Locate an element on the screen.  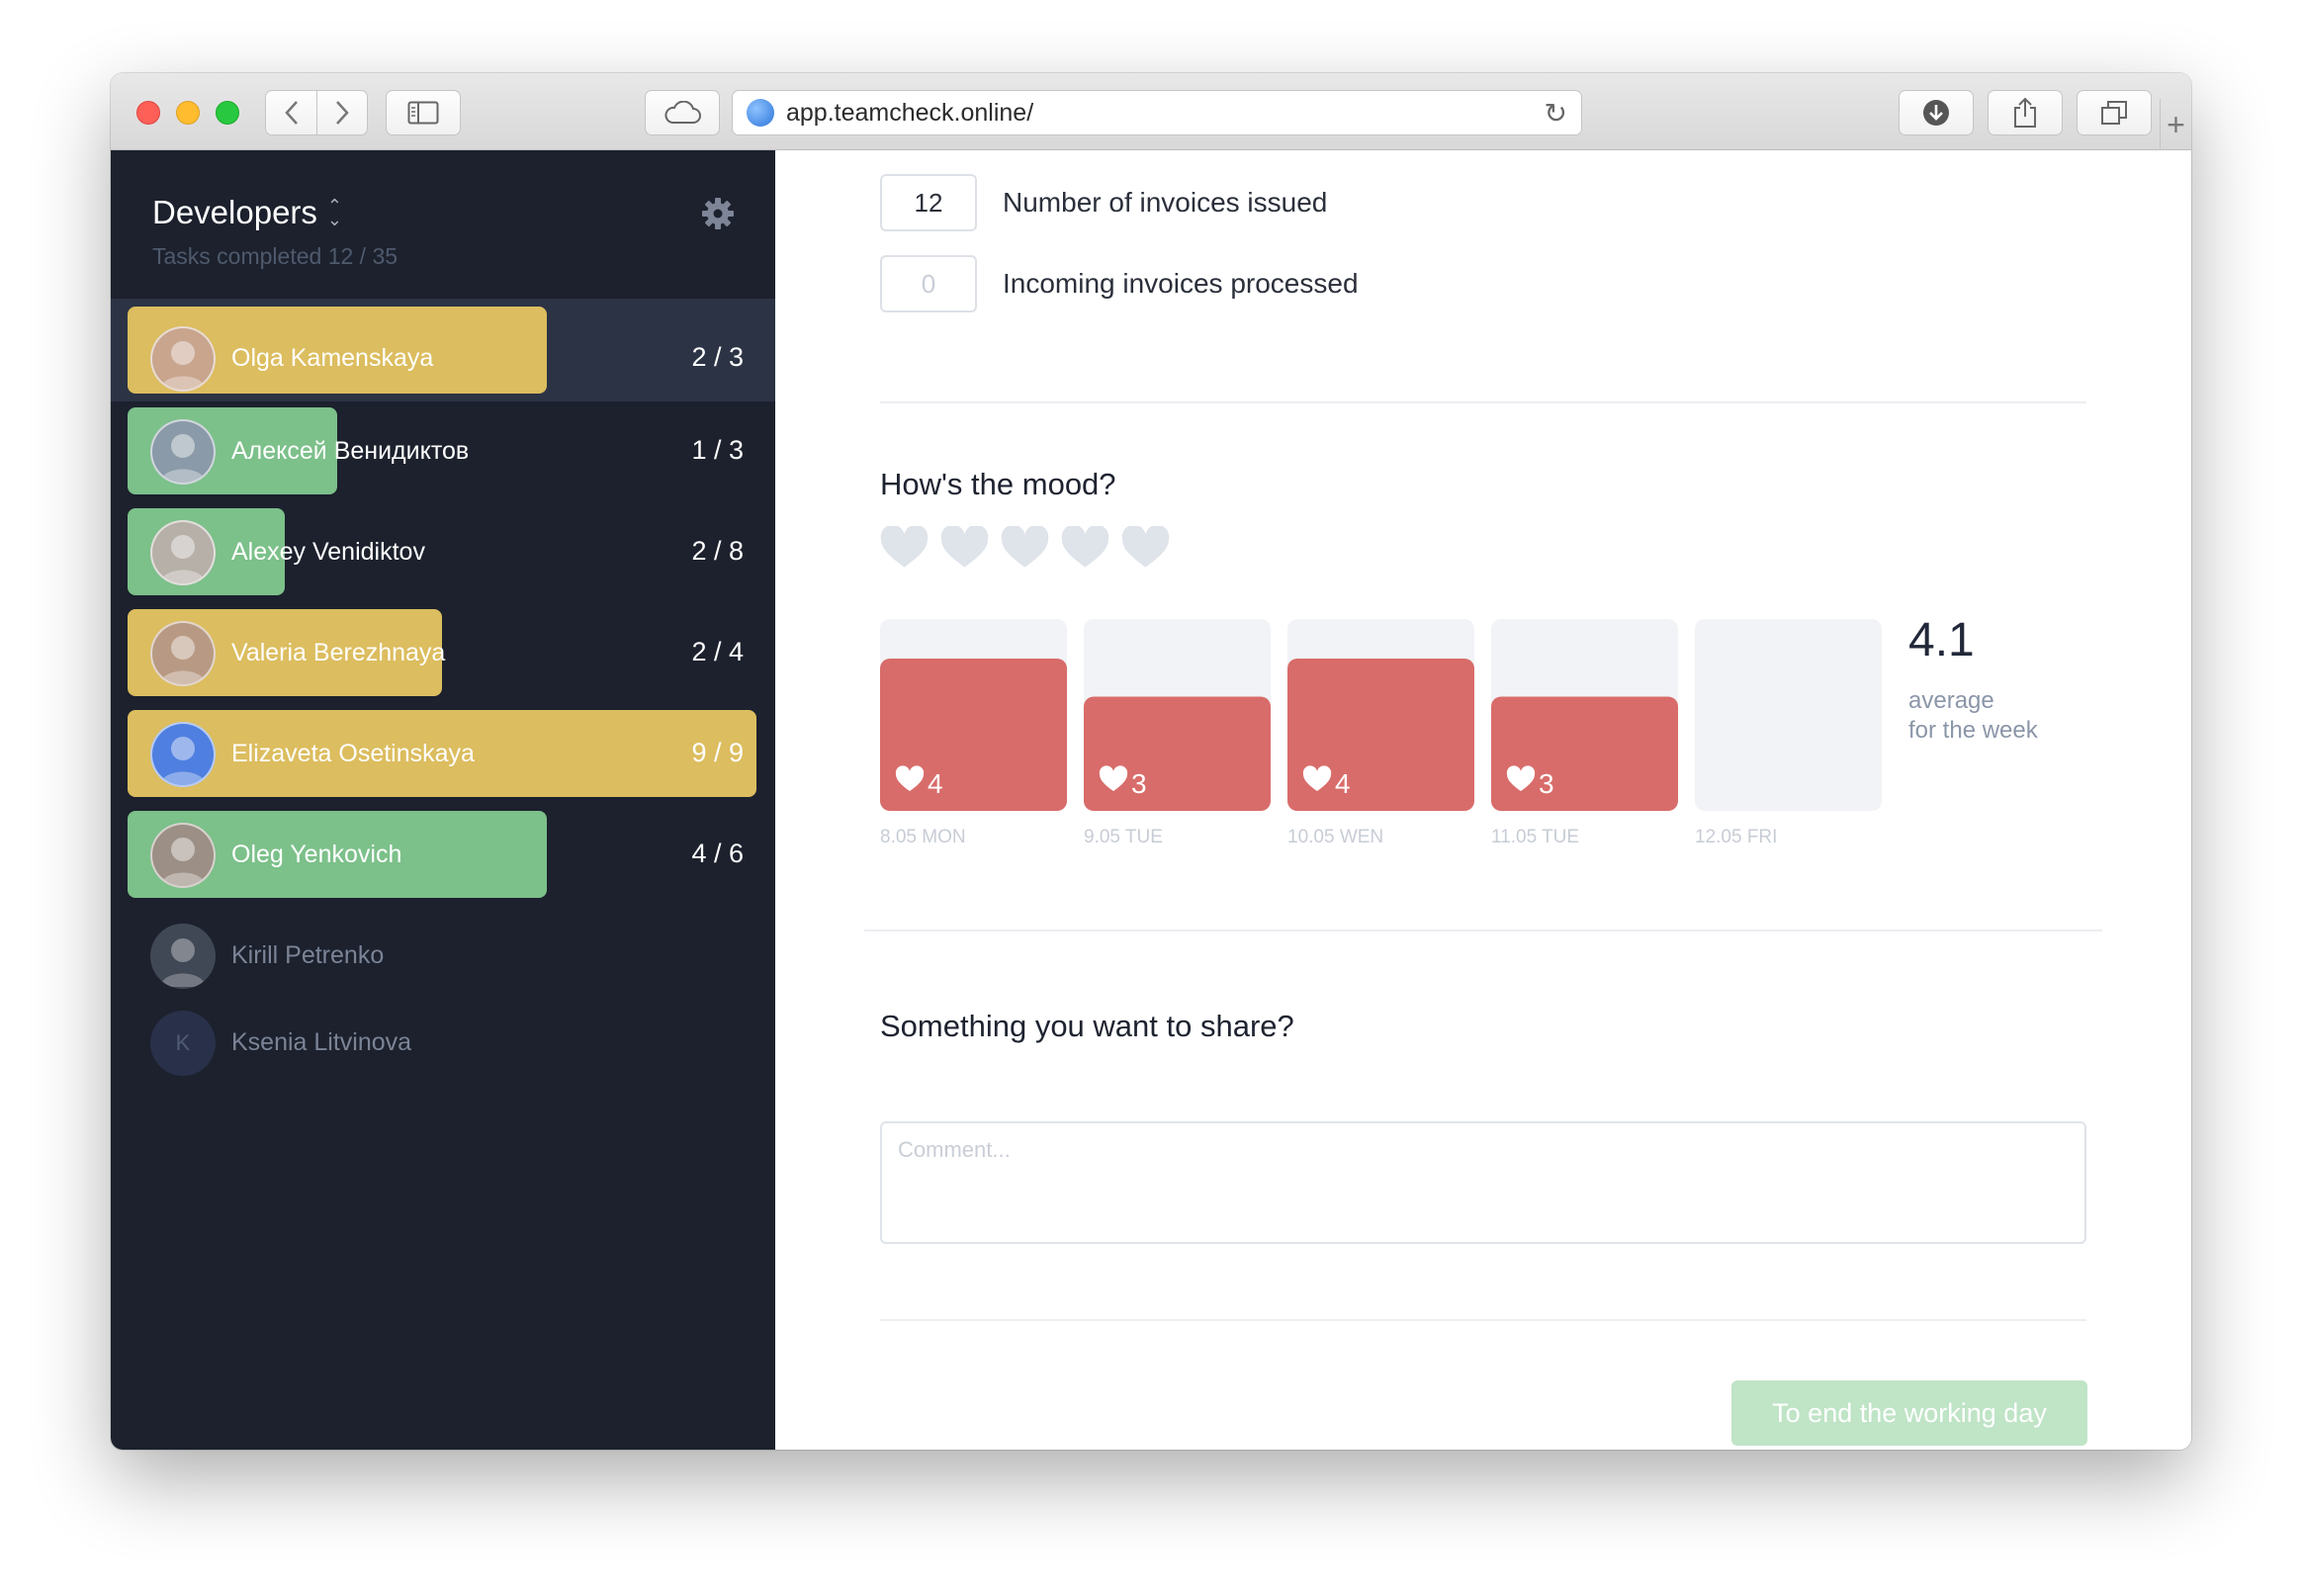
minimize-window-button is located at coordinates (188, 113).